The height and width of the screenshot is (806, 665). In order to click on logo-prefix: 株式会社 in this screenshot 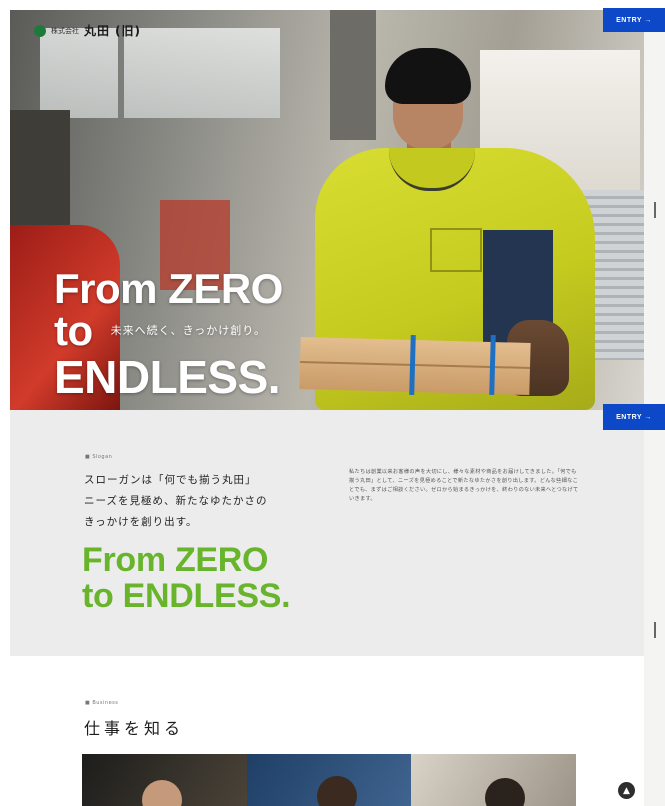, I will do `click(65, 30)`.